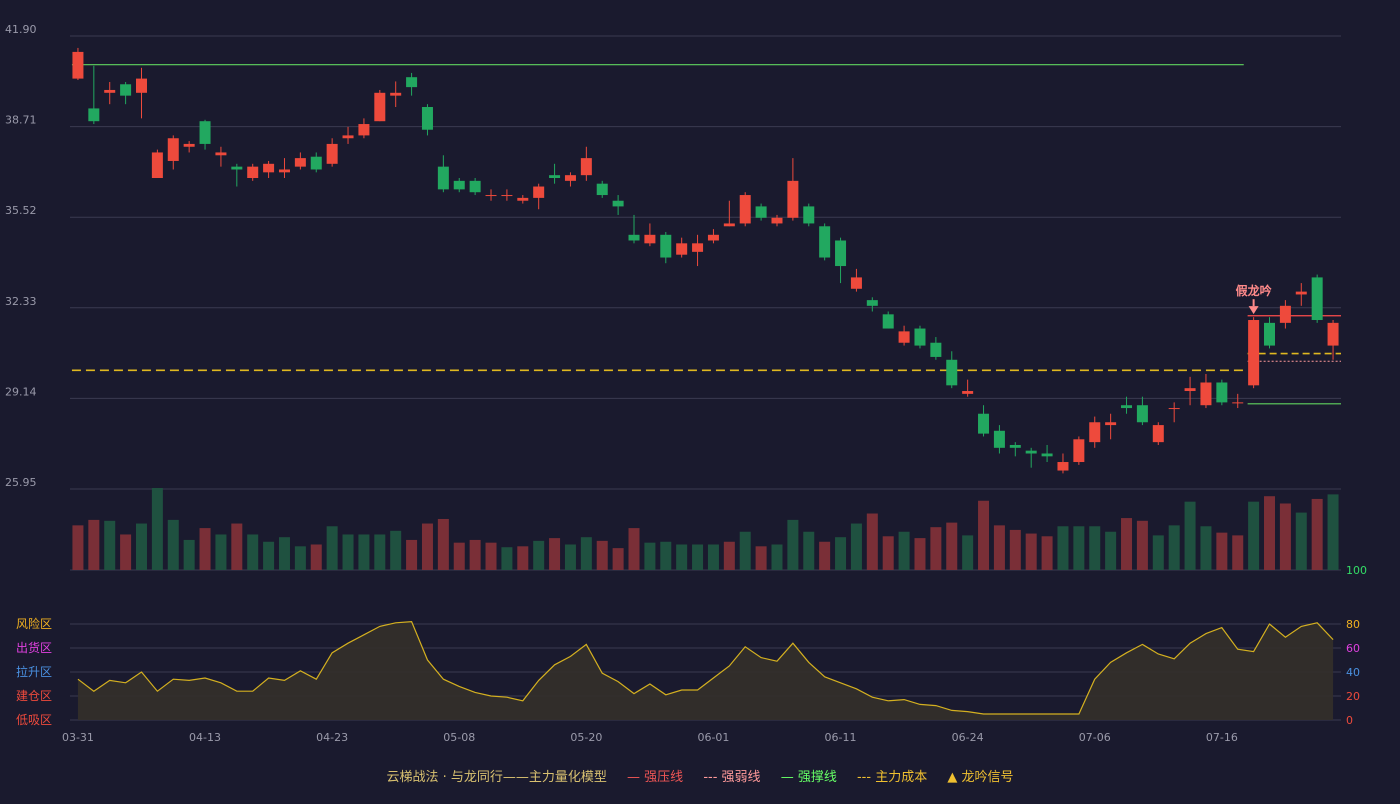 The width and height of the screenshot is (1400, 804). What do you see at coordinates (34, 720) in the screenshot?
I see `indicator-zone-label: 低吸区` at bounding box center [34, 720].